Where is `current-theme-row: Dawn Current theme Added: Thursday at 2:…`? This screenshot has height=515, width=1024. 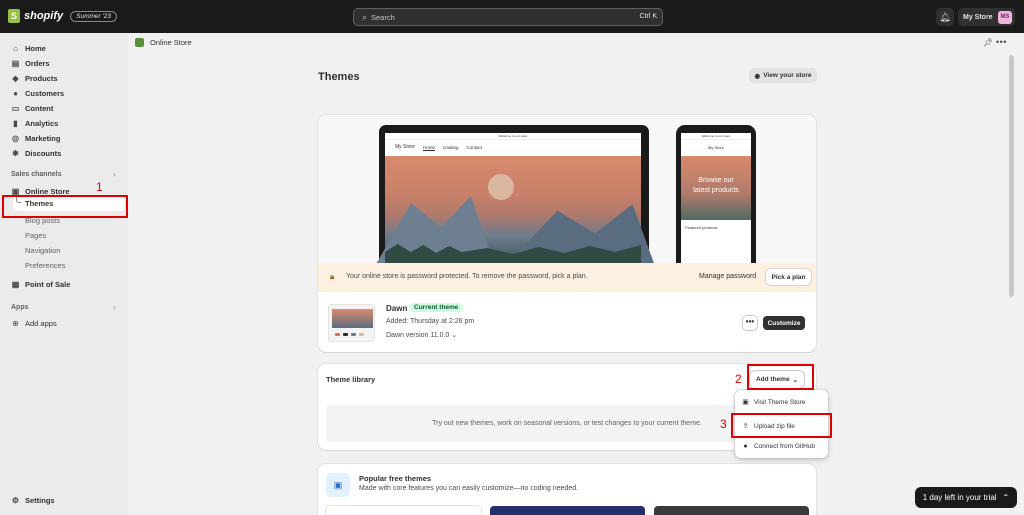
current-theme-row: Dawn Current theme Added: Thursday at 2:… is located at coordinates (567, 322).